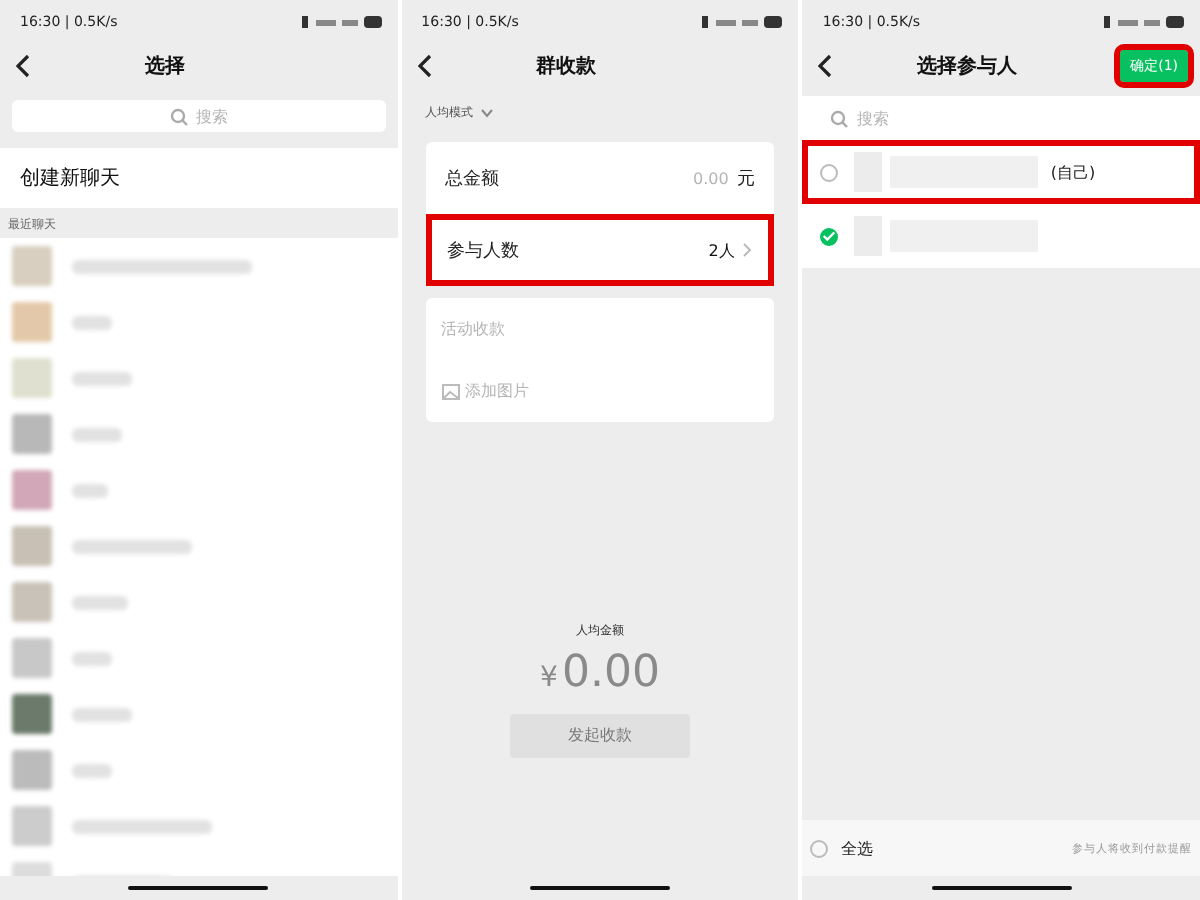 The width and height of the screenshot is (1200, 900). I want to click on check-icon, so click(829, 236).